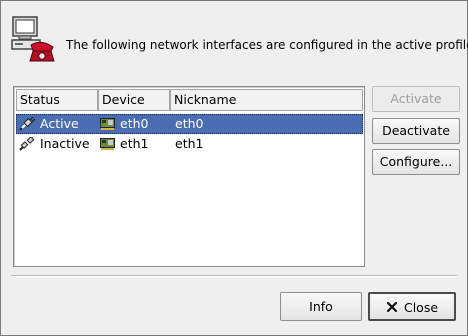 This screenshot has width=468, height=336. I want to click on network-computer-icon, so click(33, 39).